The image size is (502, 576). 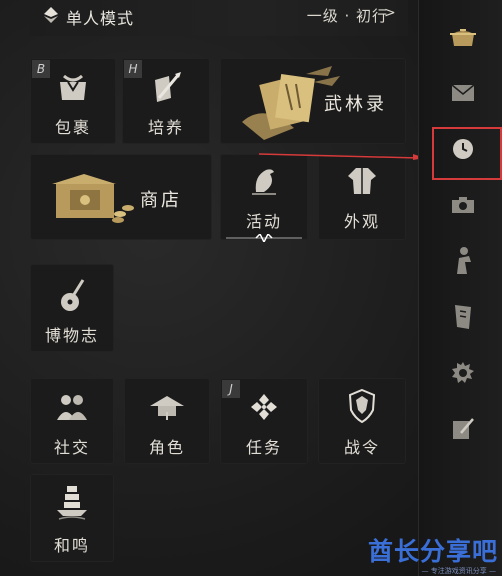 I want to click on battlepass-button: 战令, so click(x=362, y=421).